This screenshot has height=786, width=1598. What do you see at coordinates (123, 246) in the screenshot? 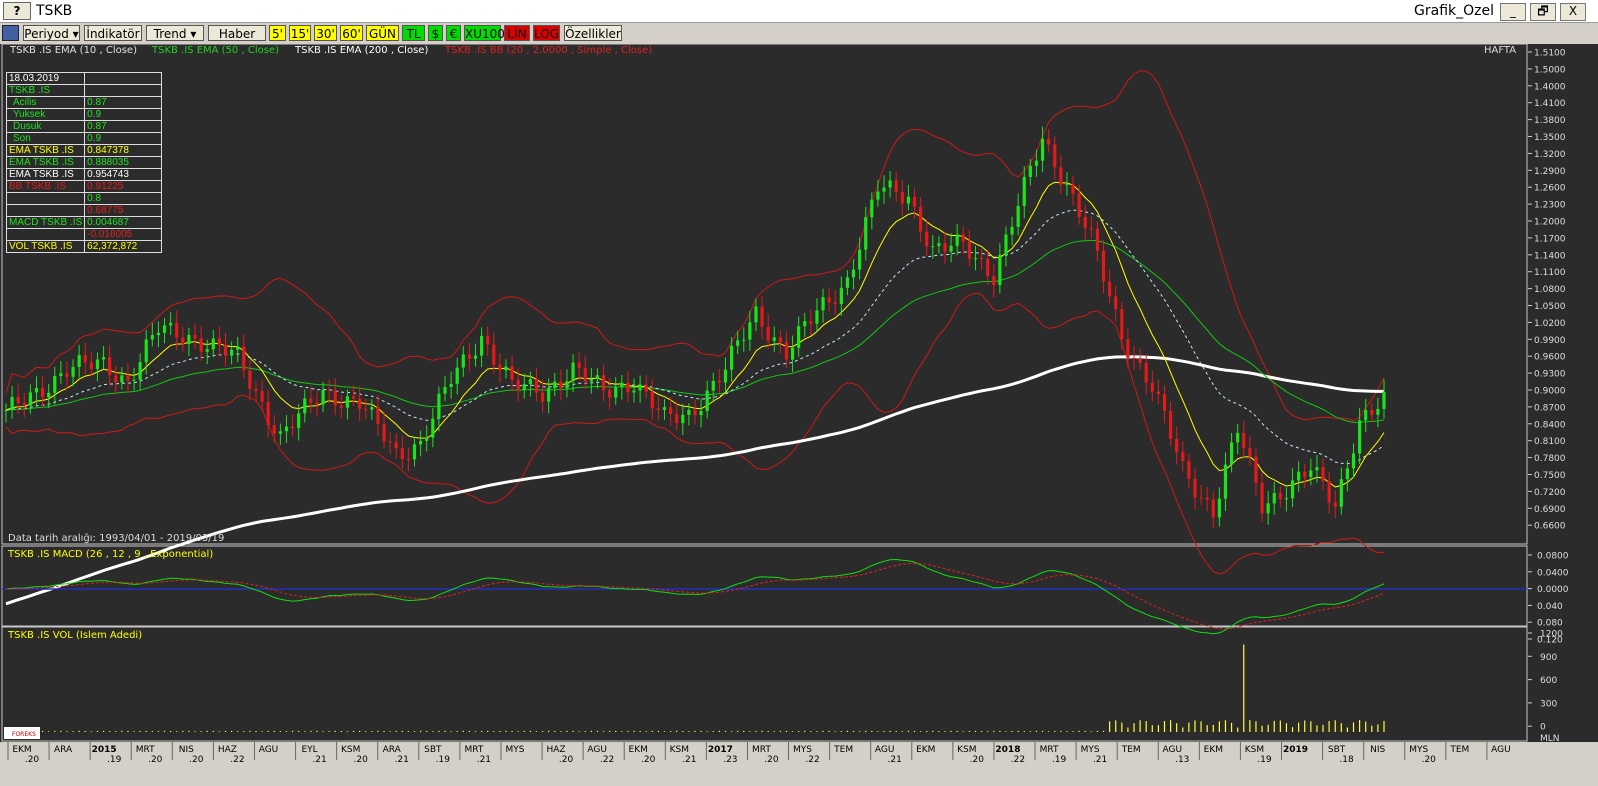
I see `info-vol-value: 62,372,872` at bounding box center [123, 246].